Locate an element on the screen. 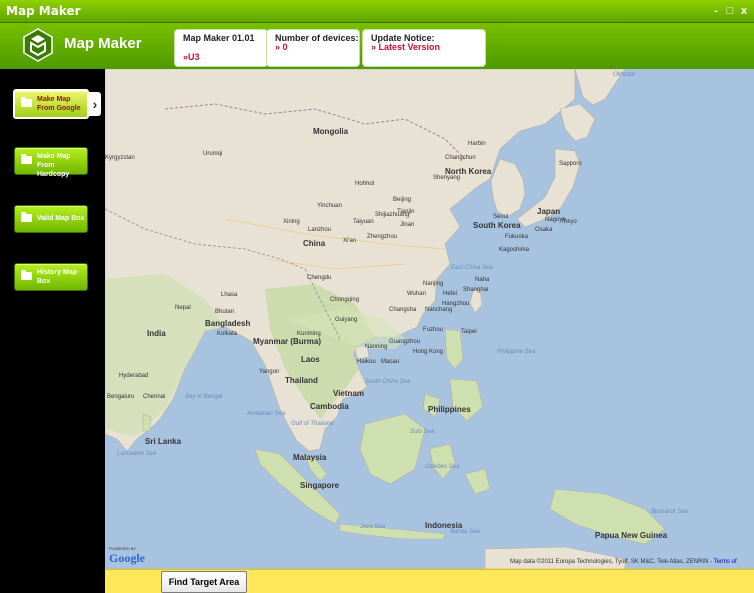 This screenshot has width=754, height=593. sidebar-item-label: Make Map From Google is located at coordinates (59, 104).